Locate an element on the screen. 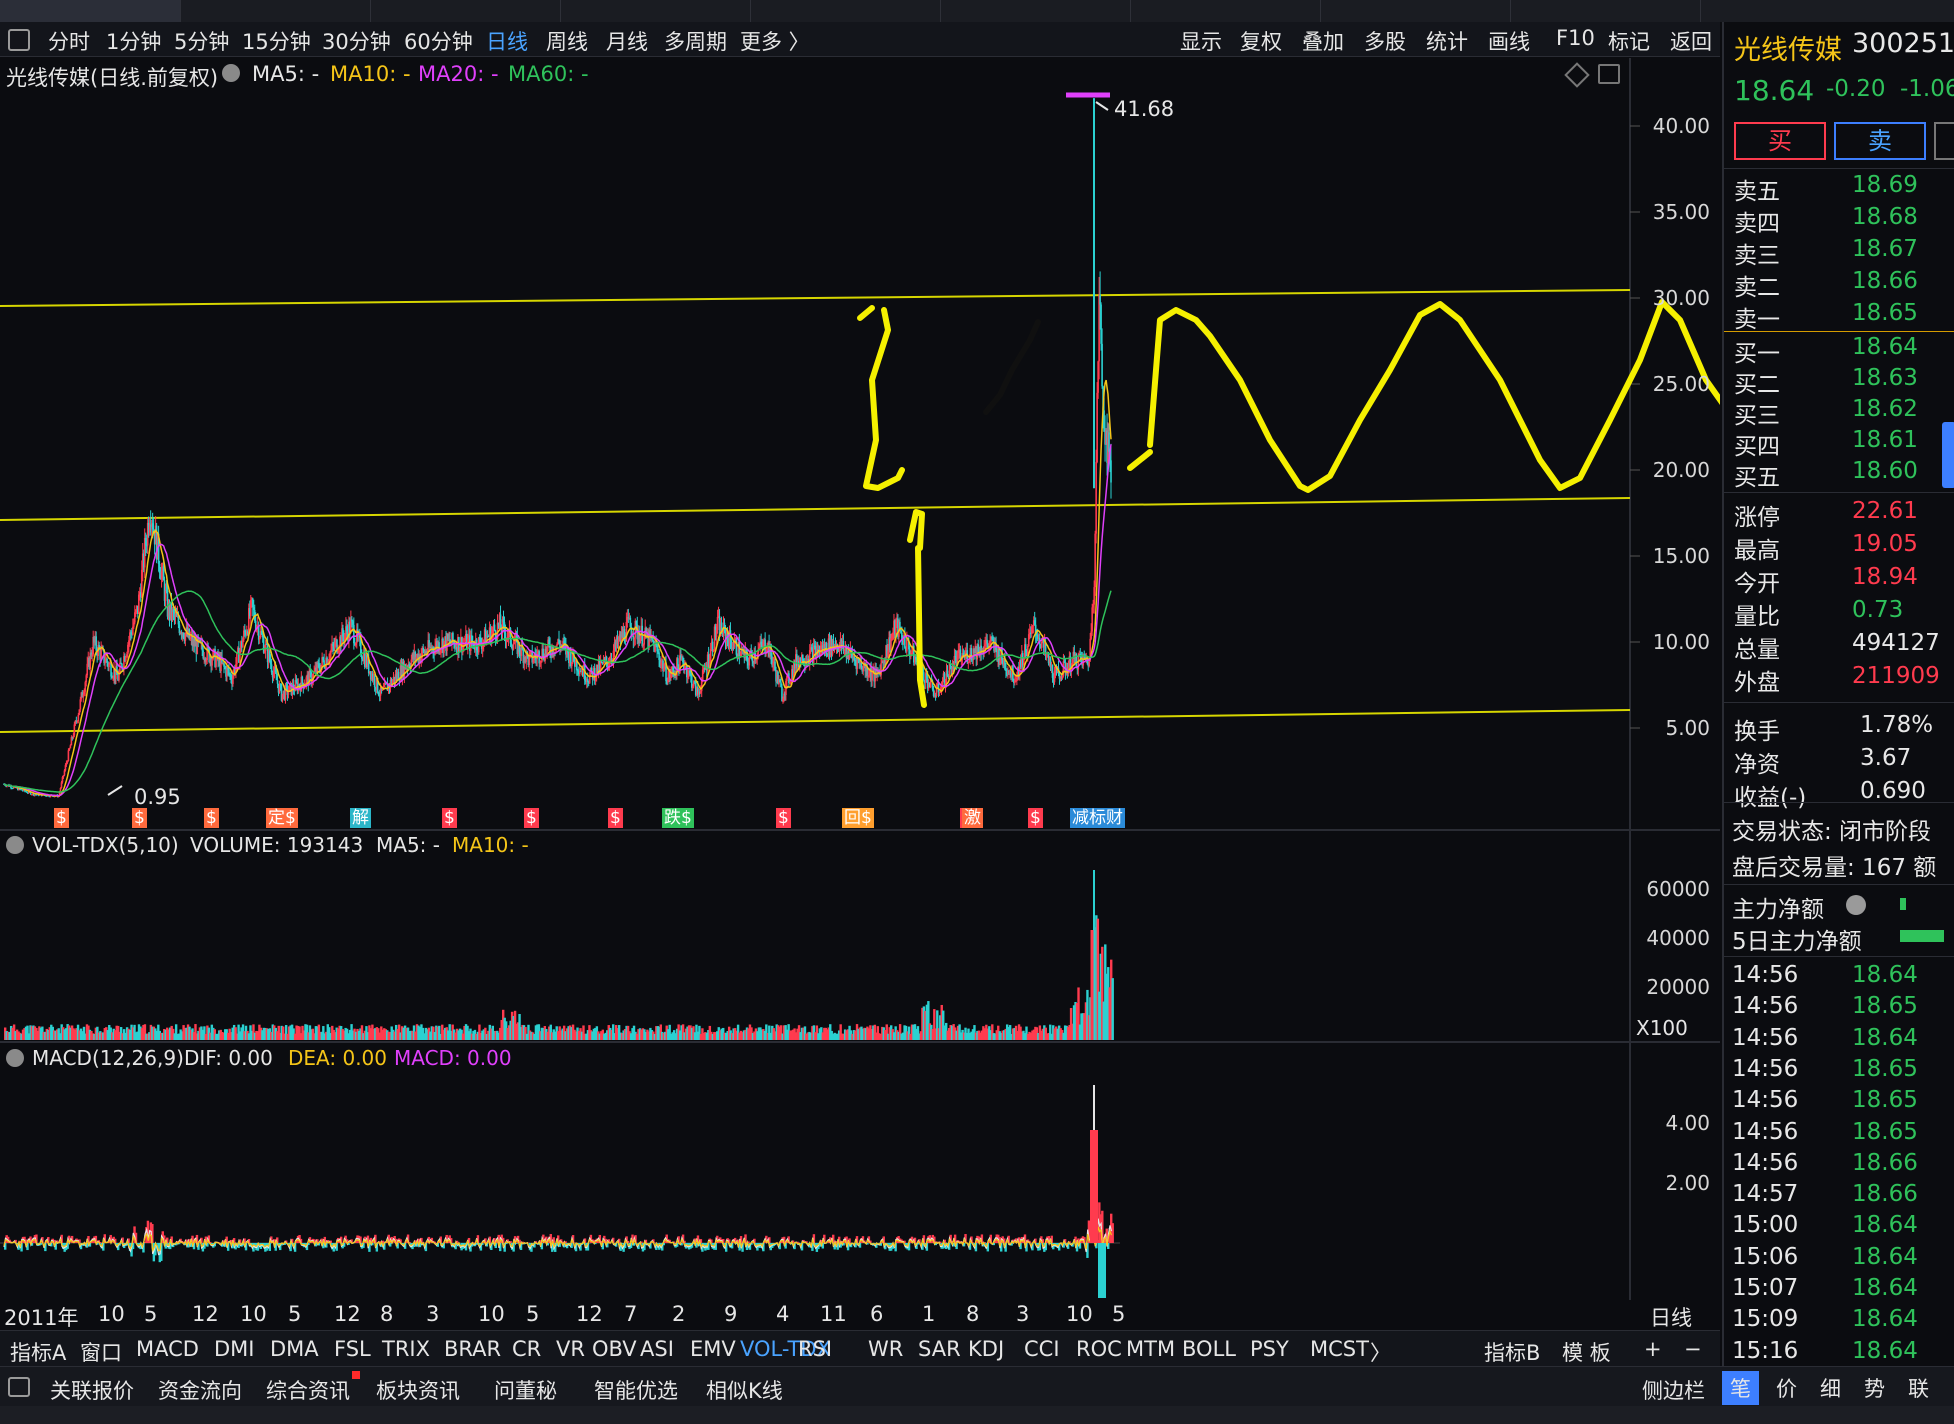 This screenshot has height=1424, width=1954. info-icon is located at coordinates (1856, 905).